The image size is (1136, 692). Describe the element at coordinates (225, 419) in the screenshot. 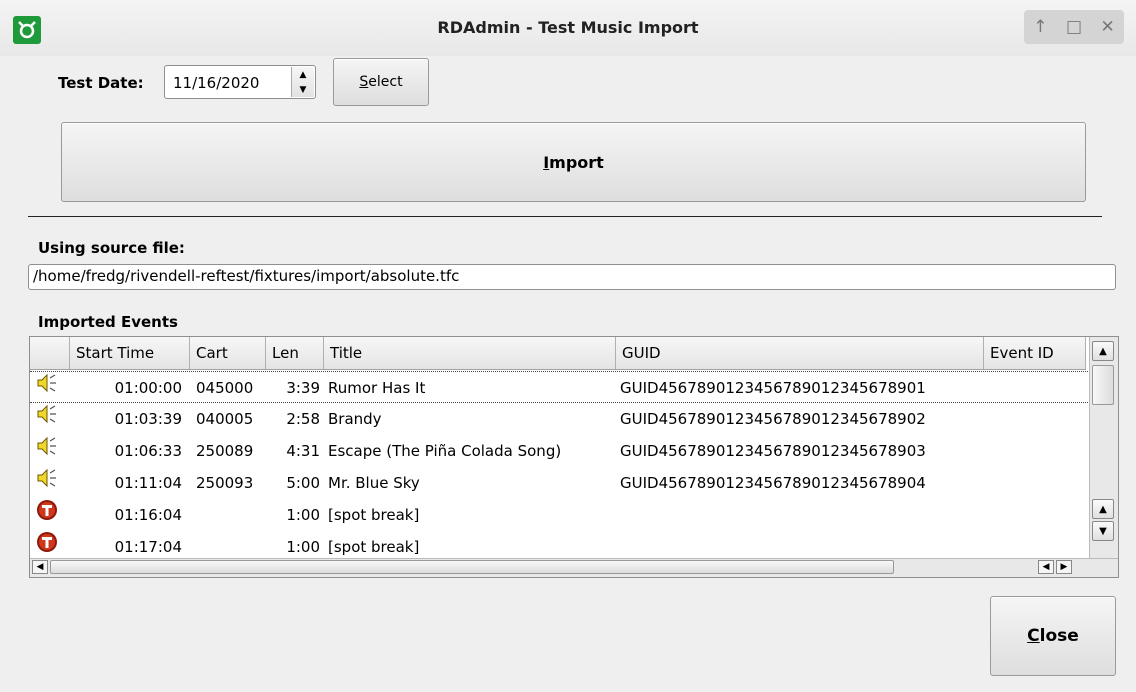

I see `cell-cart: 040005` at that location.